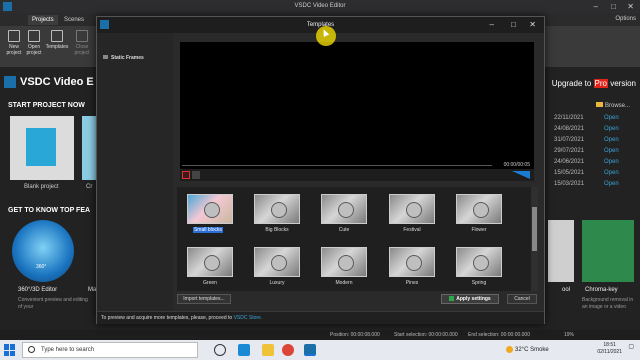 The image size is (640, 360). I want to click on taskbar-search-input: Type here to search, so click(110, 350).